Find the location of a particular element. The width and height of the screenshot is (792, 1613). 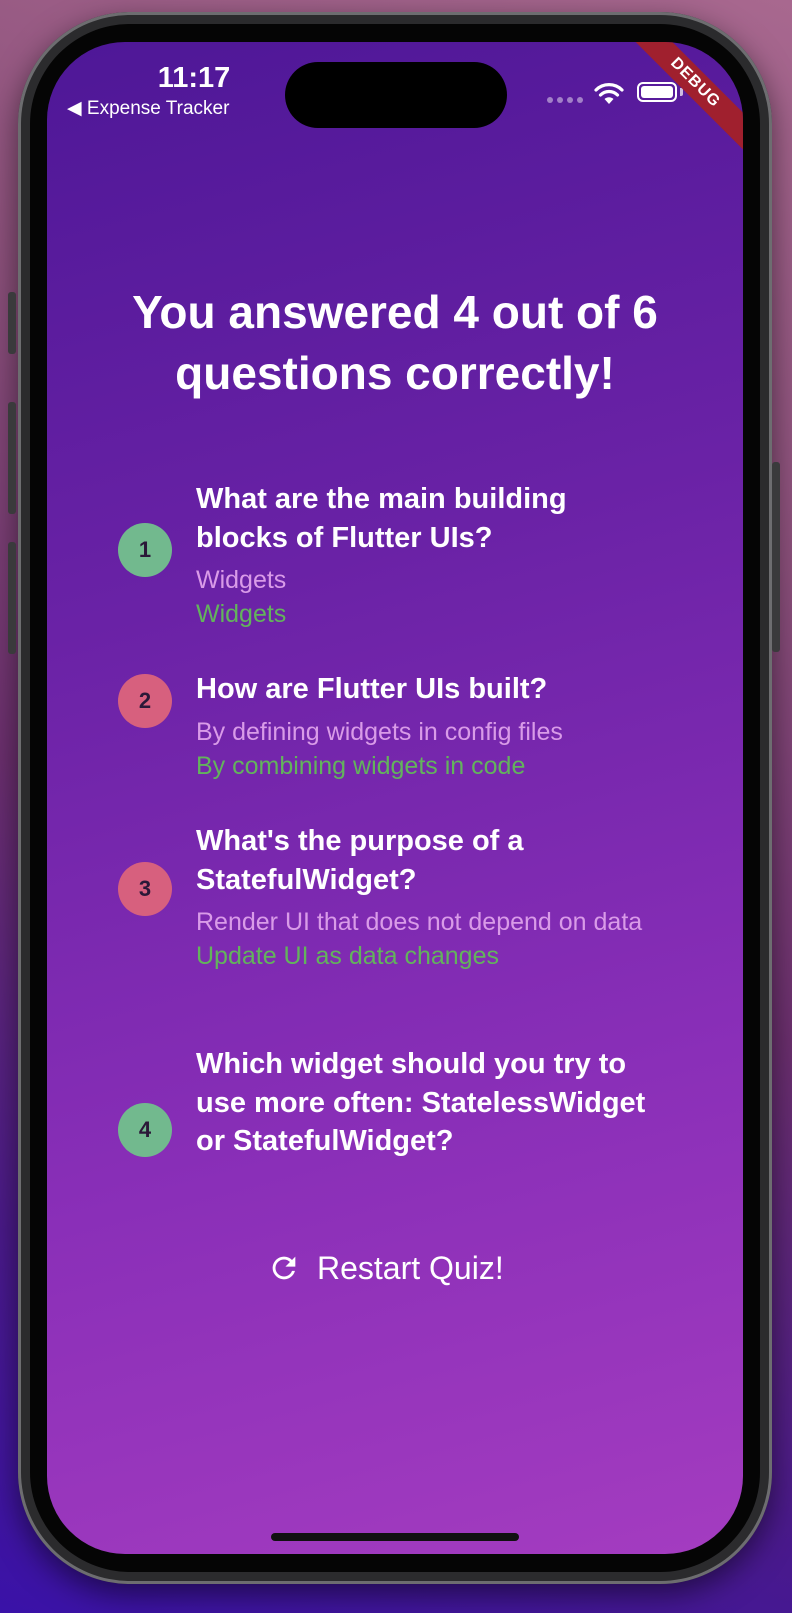

power-button is located at coordinates (776, 557).